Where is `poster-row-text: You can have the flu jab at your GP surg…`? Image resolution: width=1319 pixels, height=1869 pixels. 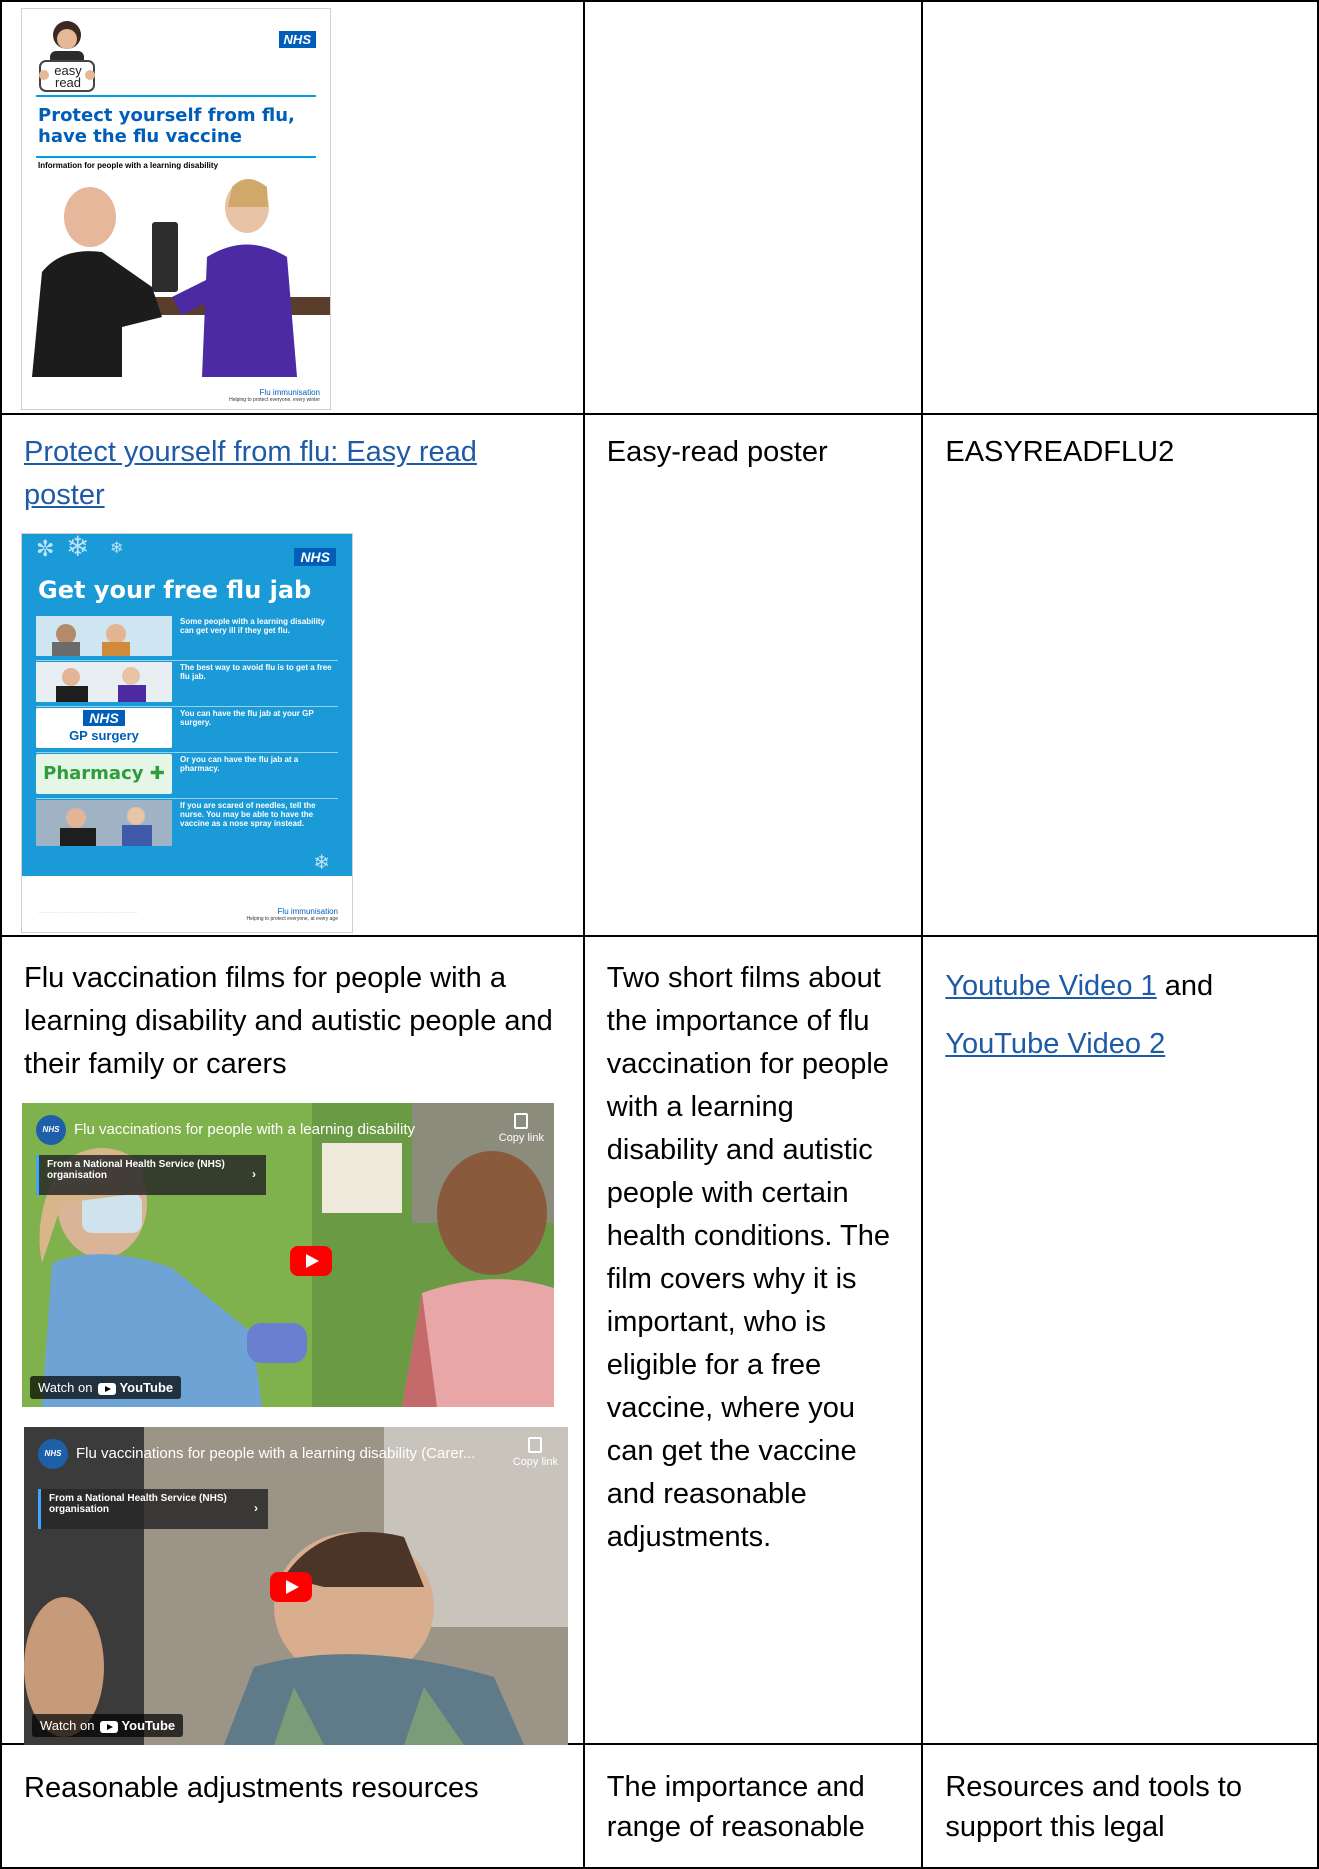
poster-row-text: You can have the flu jab at your GP surg… is located at coordinates (247, 718).